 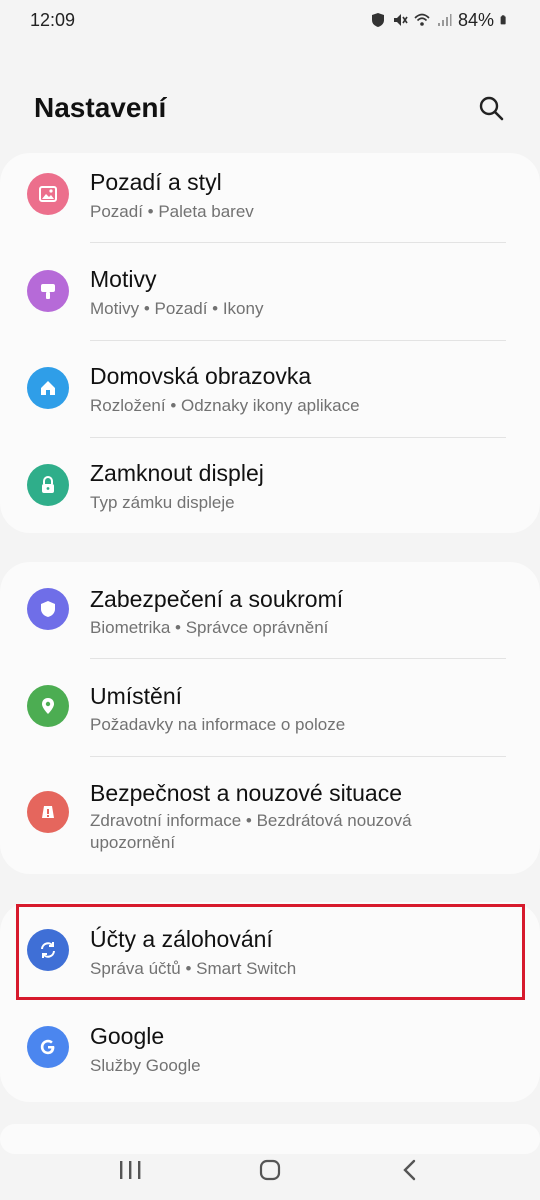 What do you see at coordinates (136, 696) in the screenshot?
I see `settings-item-label: Umístění` at bounding box center [136, 696].